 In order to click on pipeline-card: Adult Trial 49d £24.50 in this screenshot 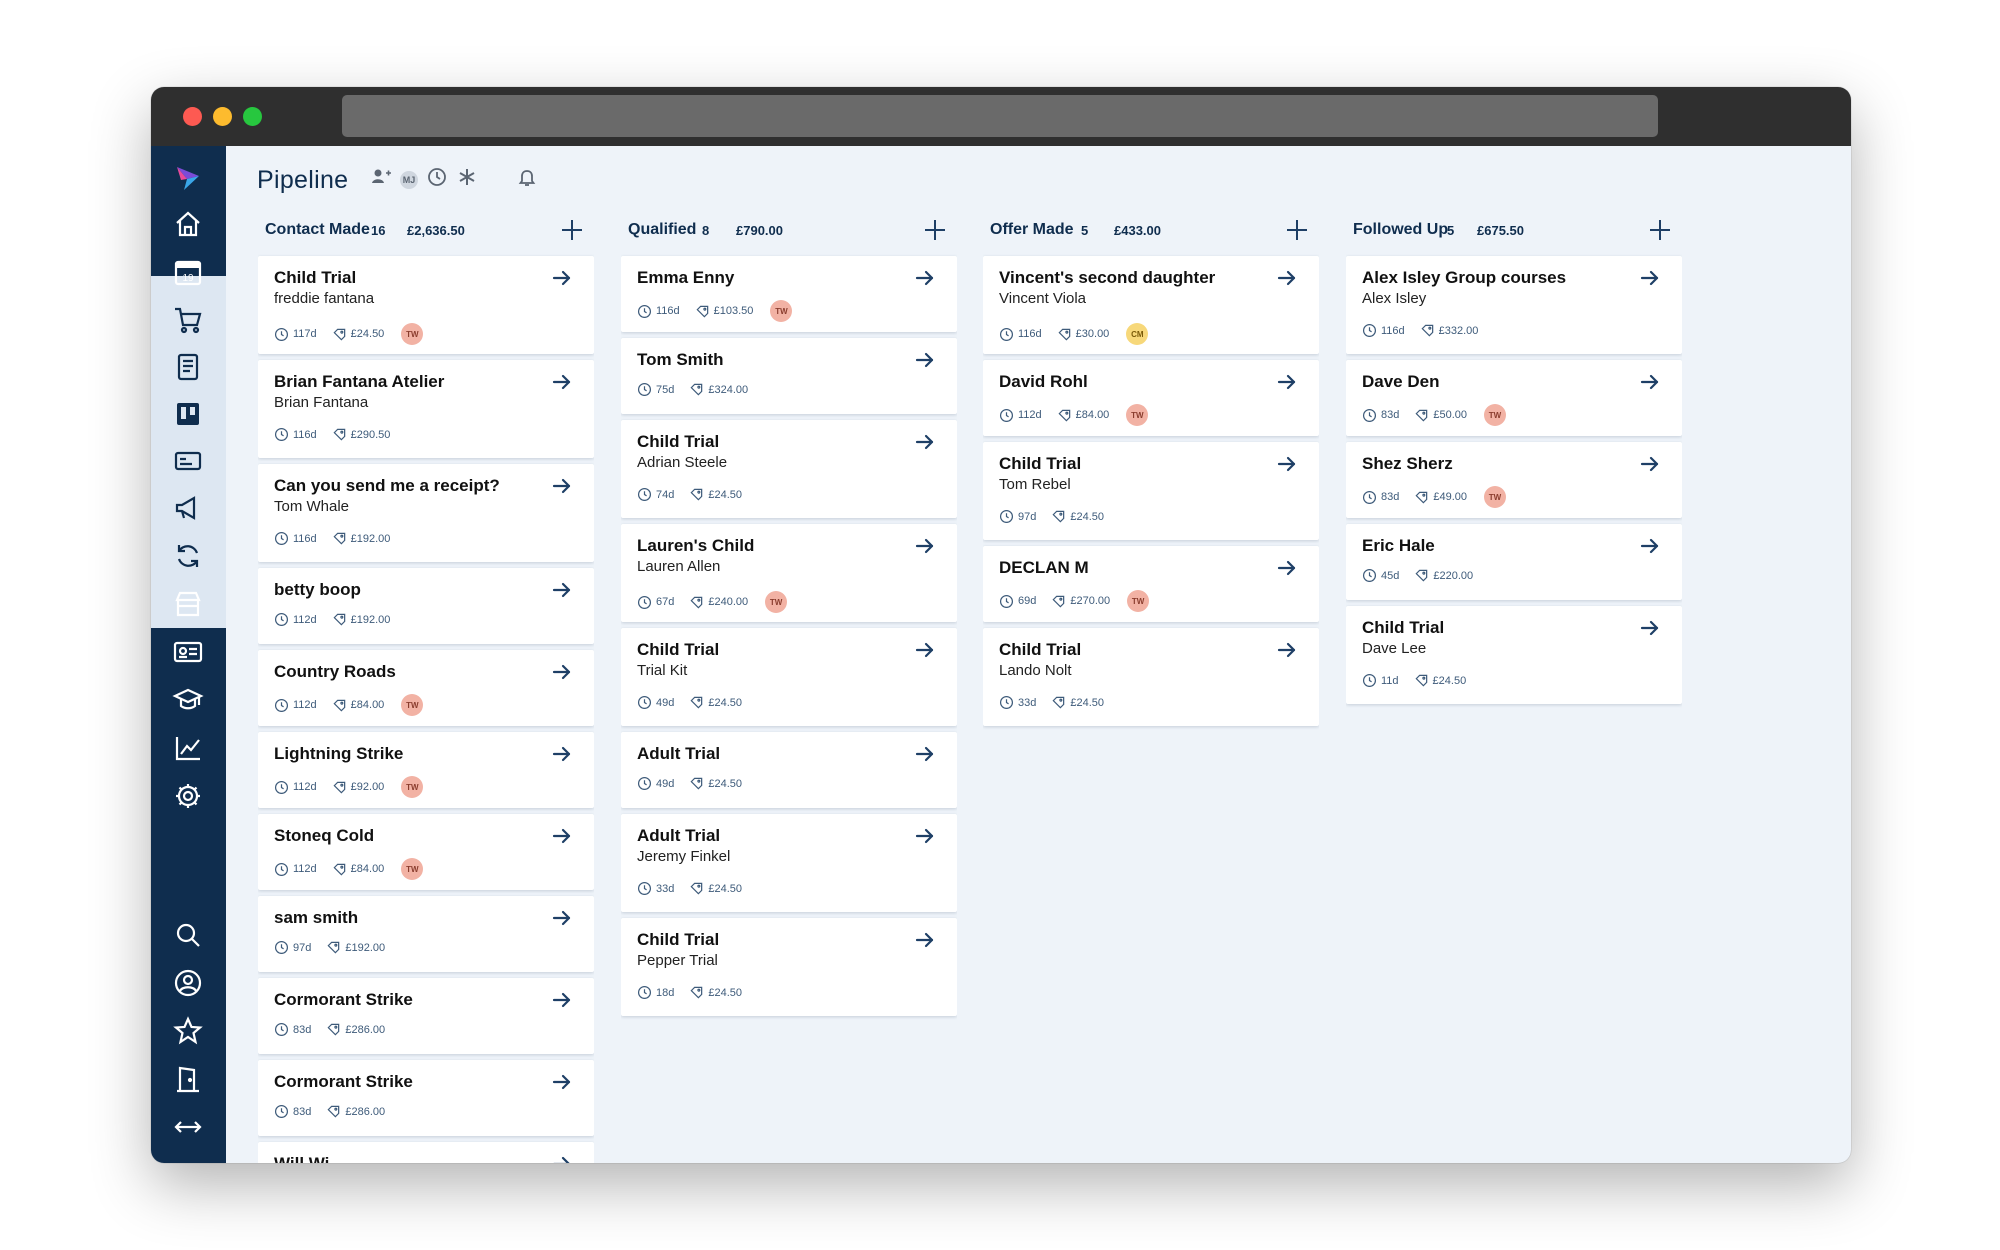, I will do `click(789, 770)`.